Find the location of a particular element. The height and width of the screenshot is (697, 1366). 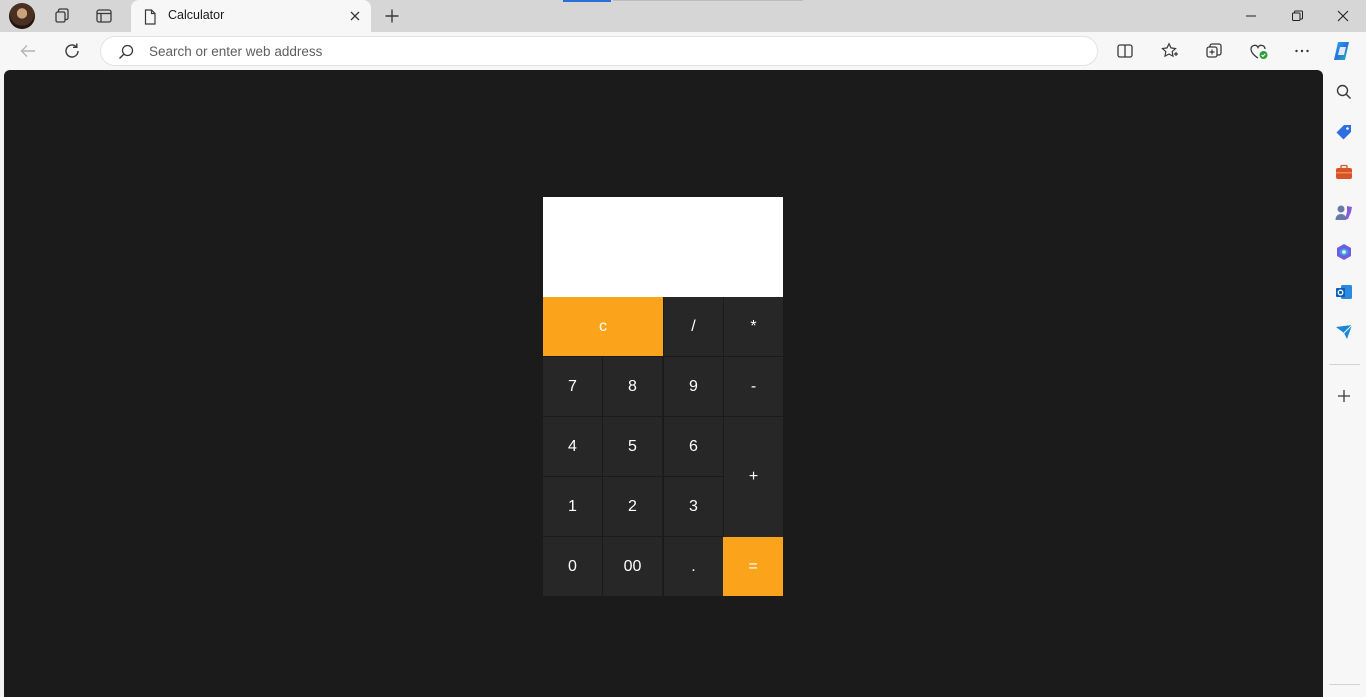

favorites-icon is located at coordinates (1170, 51).